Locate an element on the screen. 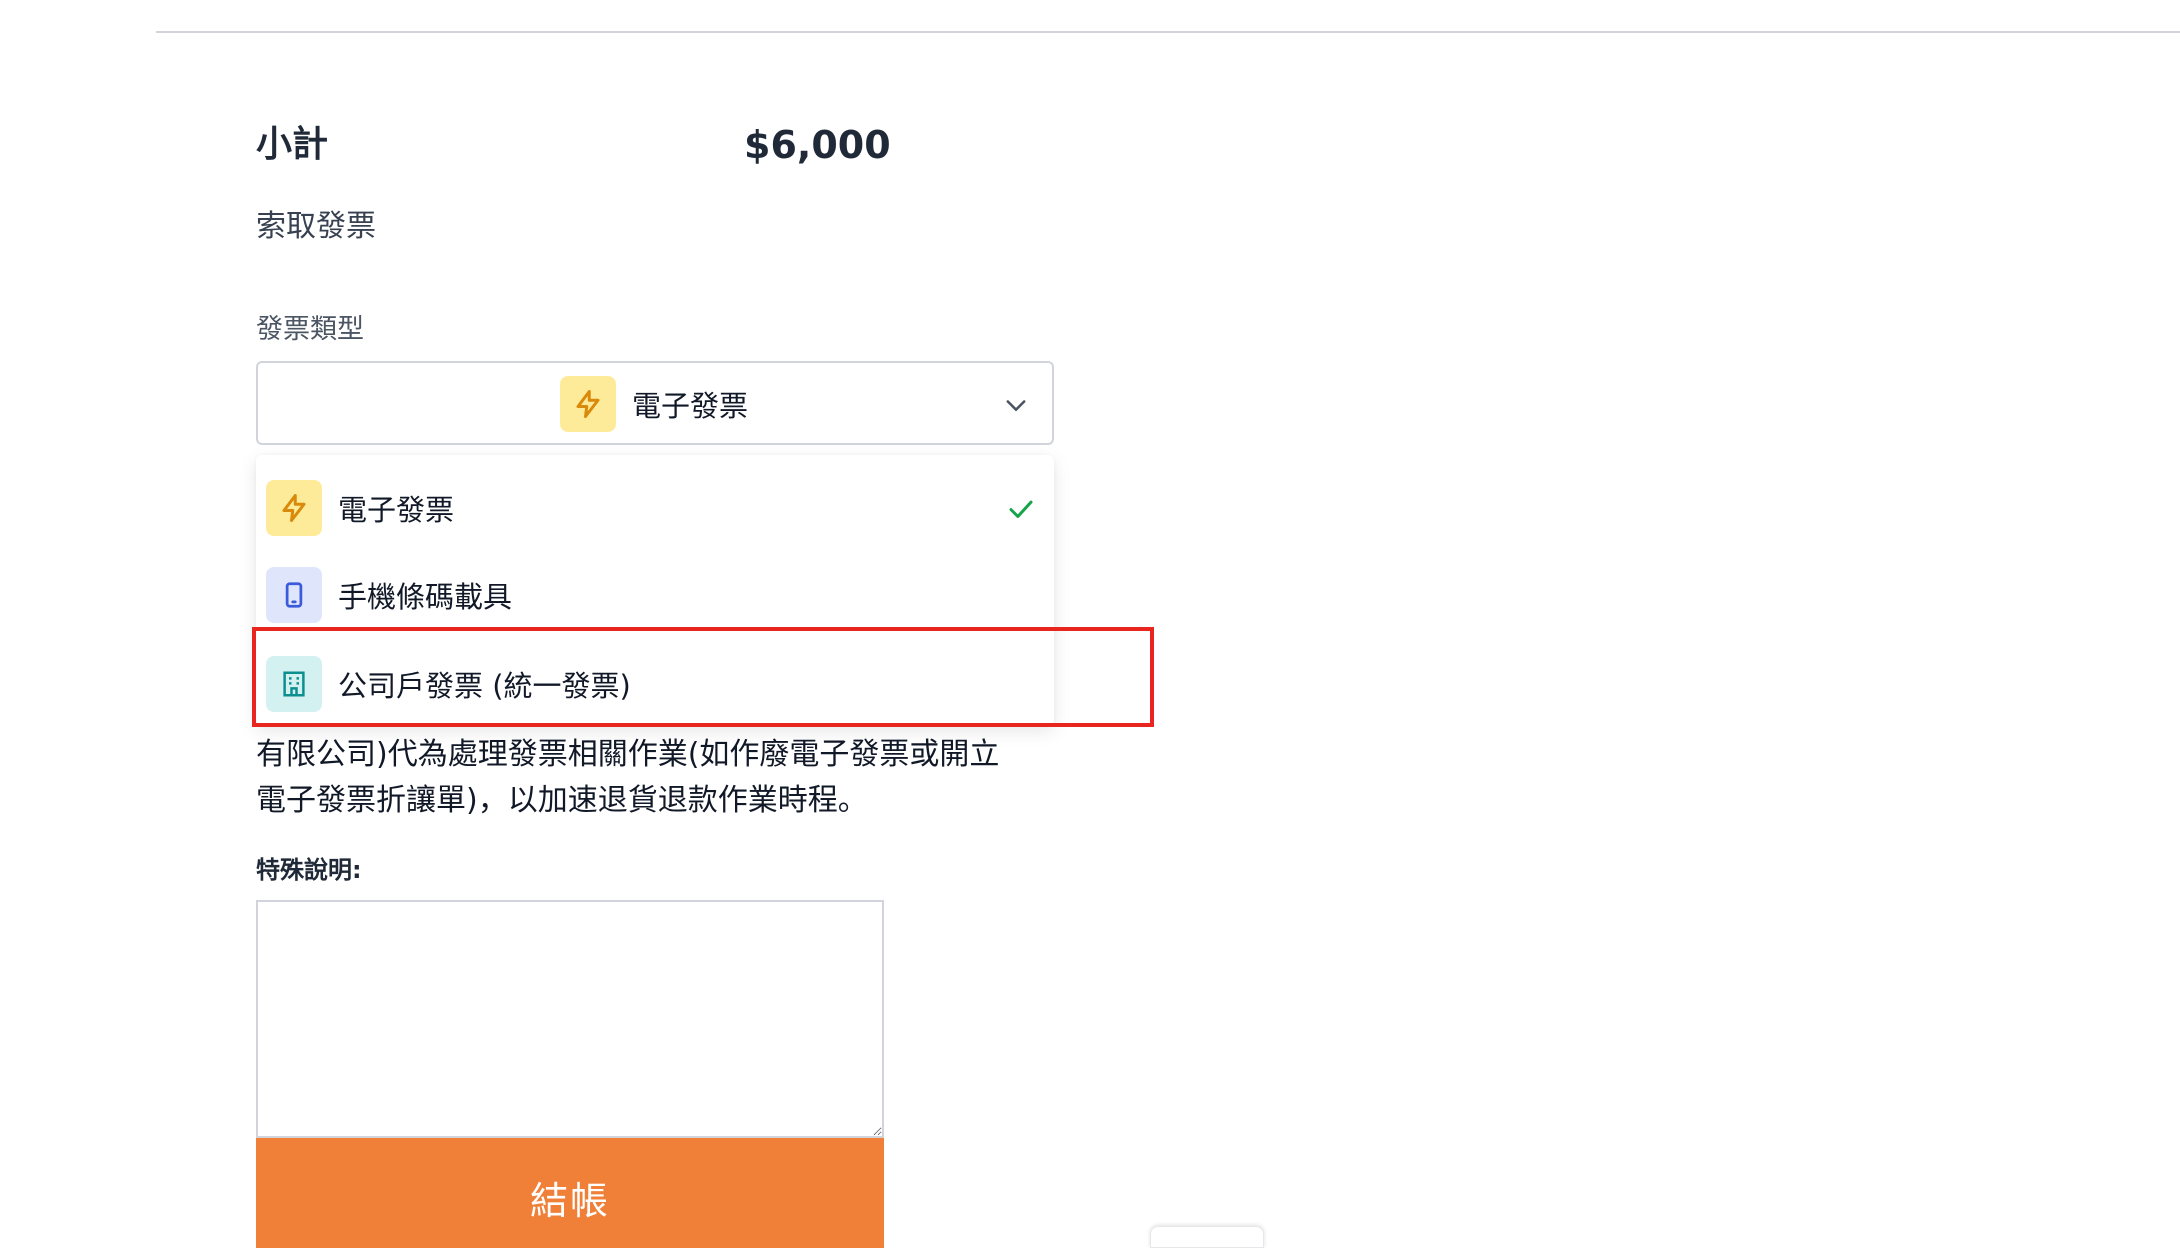 This screenshot has height=1248, width=2180. select-icon-tile is located at coordinates (588, 404).